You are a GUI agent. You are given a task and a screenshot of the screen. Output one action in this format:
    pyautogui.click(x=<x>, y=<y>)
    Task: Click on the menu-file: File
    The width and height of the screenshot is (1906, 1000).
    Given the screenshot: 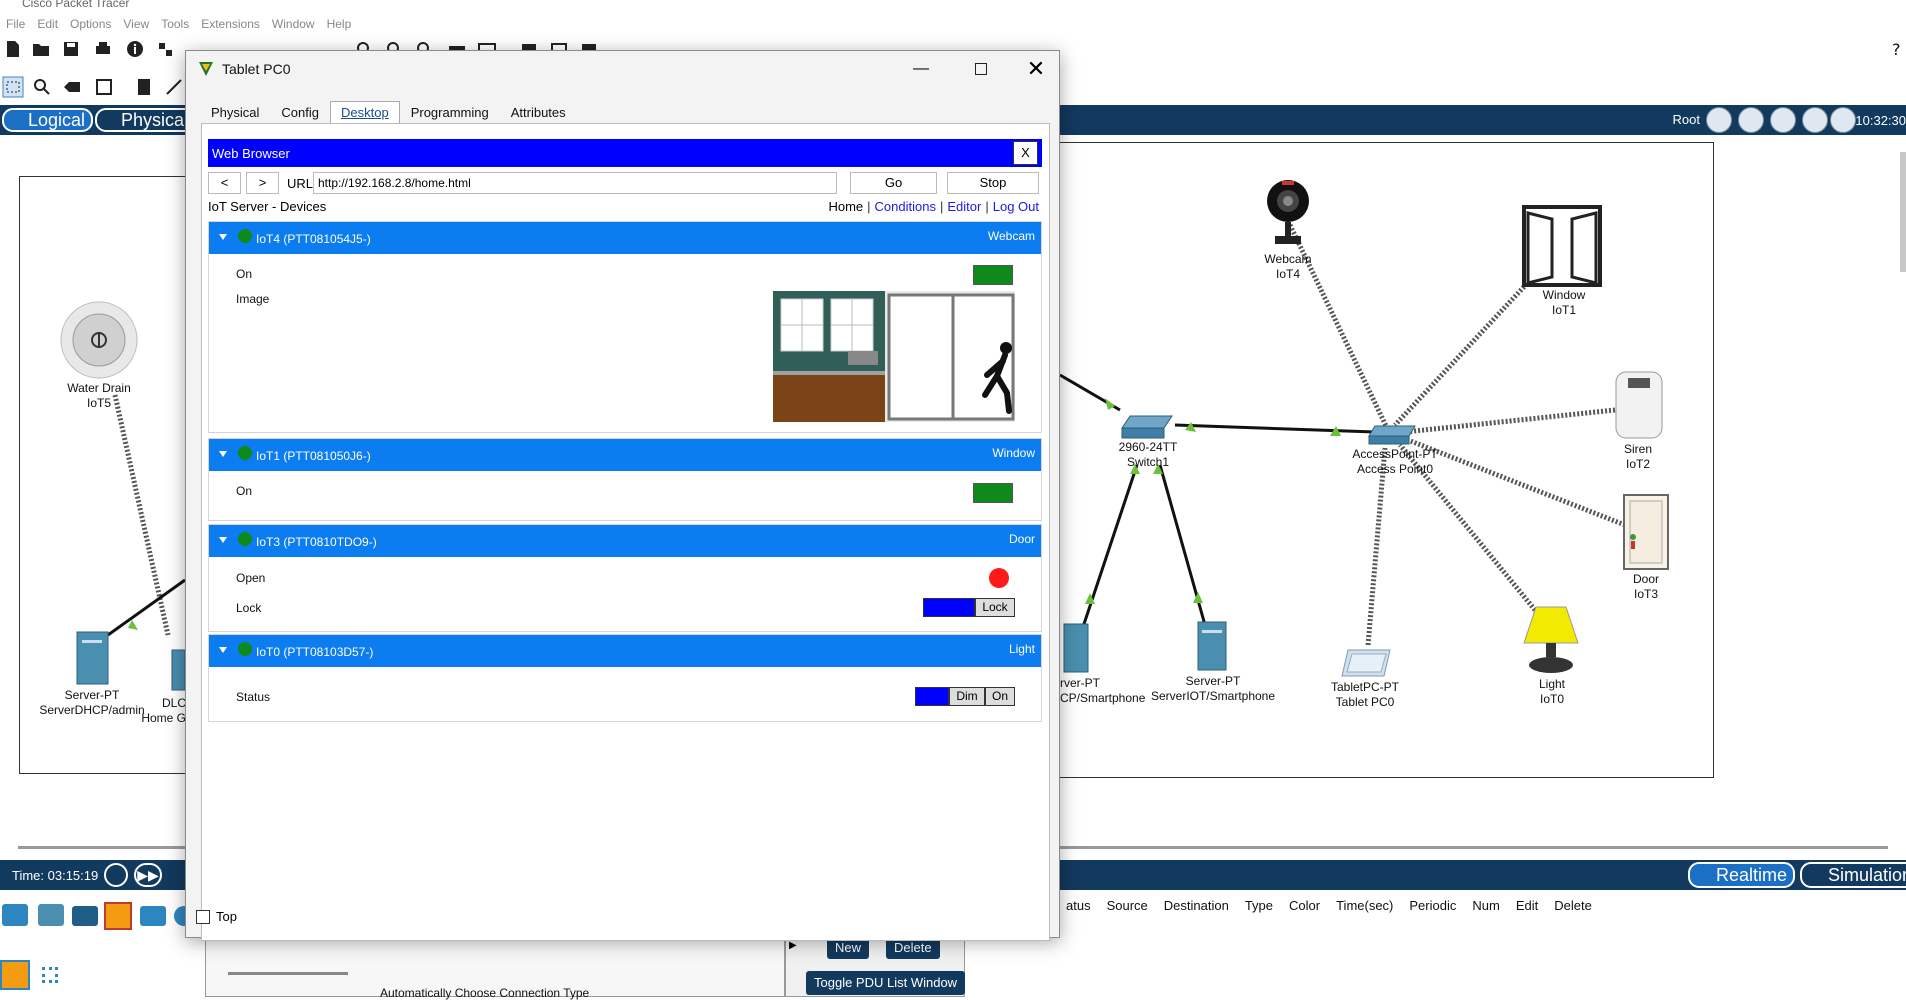 What is the action you would take?
    pyautogui.click(x=15, y=24)
    